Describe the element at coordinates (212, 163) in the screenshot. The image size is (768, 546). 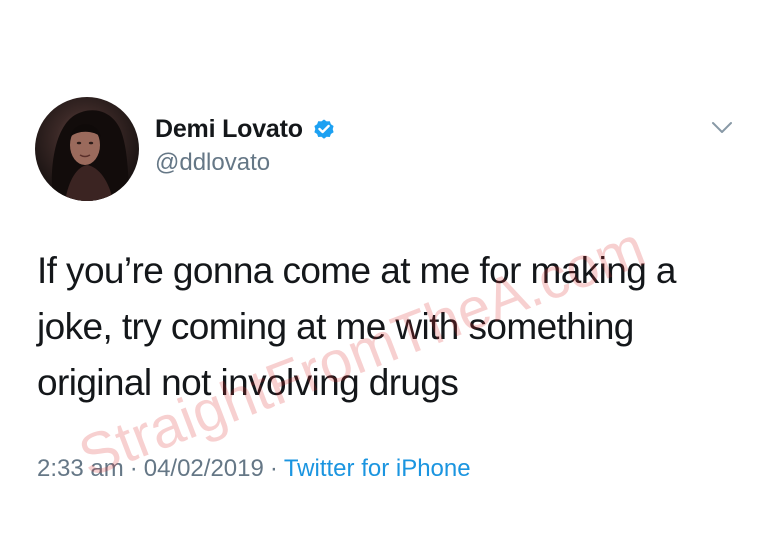
I see `user-handle: @ddlovato` at that location.